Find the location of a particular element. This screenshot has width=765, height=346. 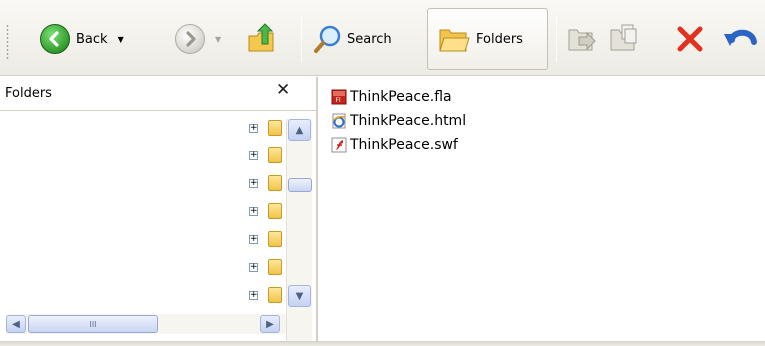

delete-button is located at coordinates (690, 39).